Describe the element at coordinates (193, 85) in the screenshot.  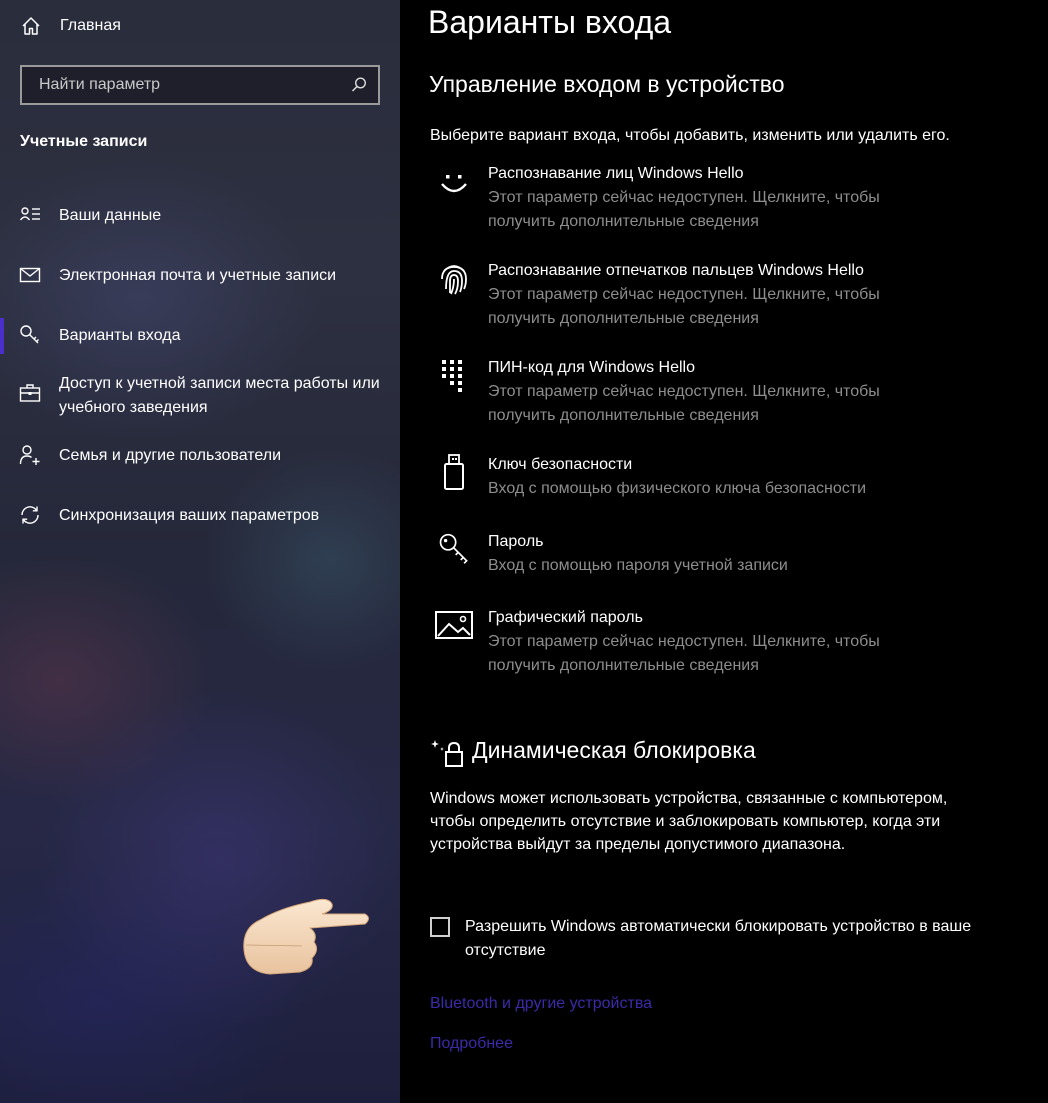
I see `search-input` at that location.